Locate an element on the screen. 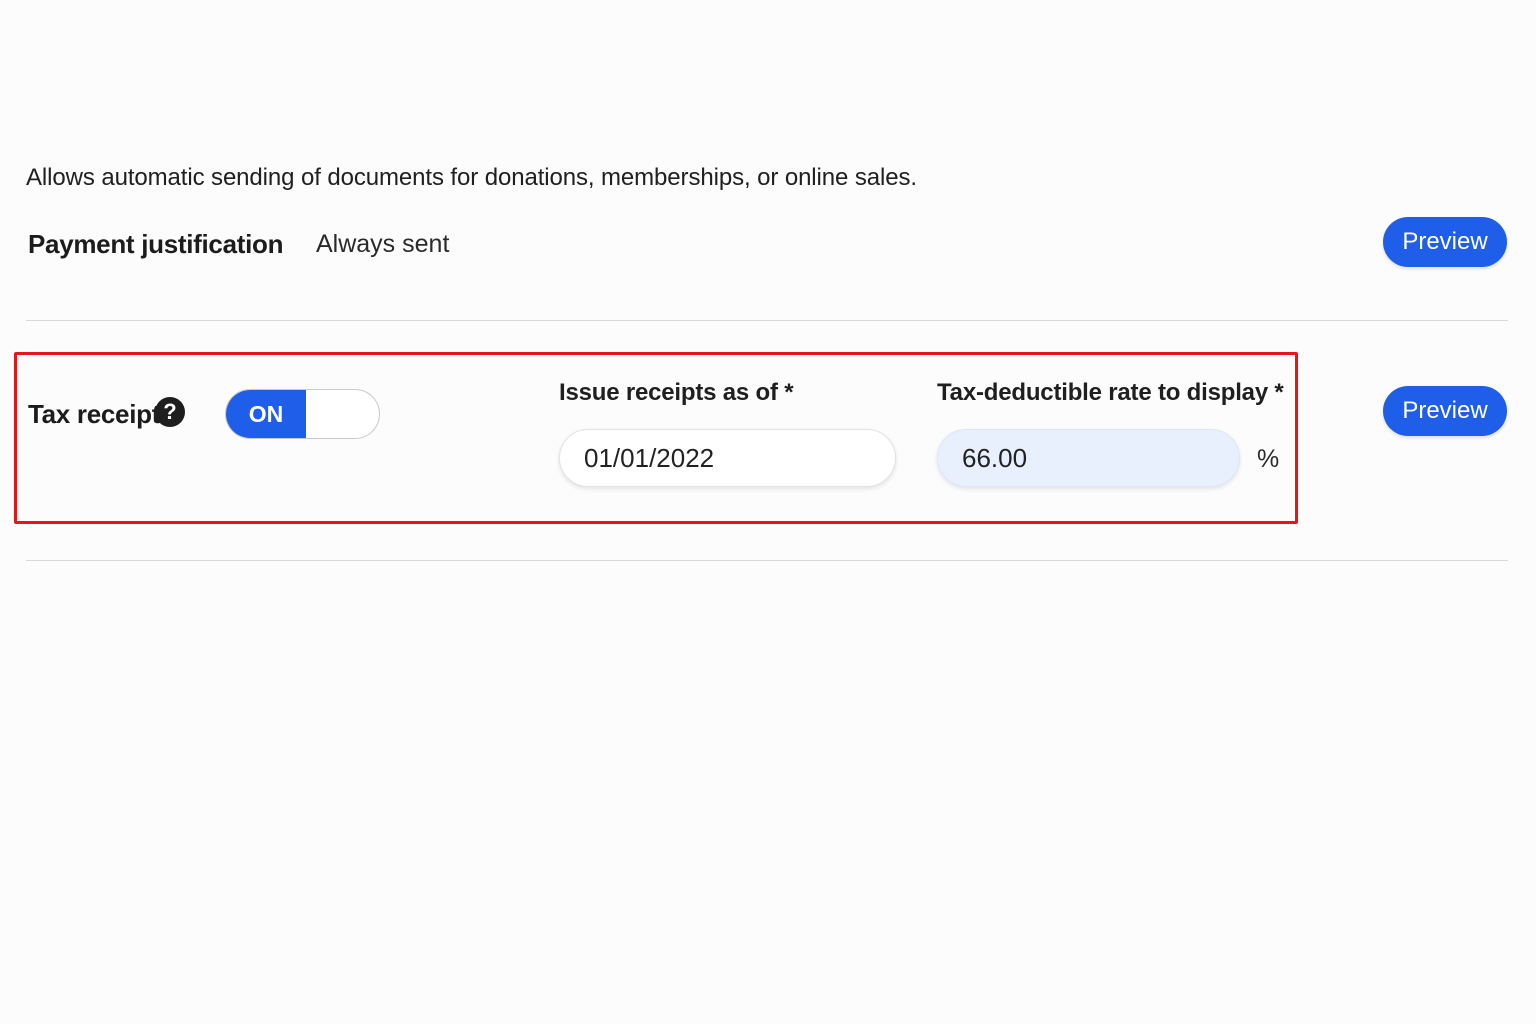 The height and width of the screenshot is (1024, 1536). payment-justification-status: Always sent is located at coordinates (383, 244).